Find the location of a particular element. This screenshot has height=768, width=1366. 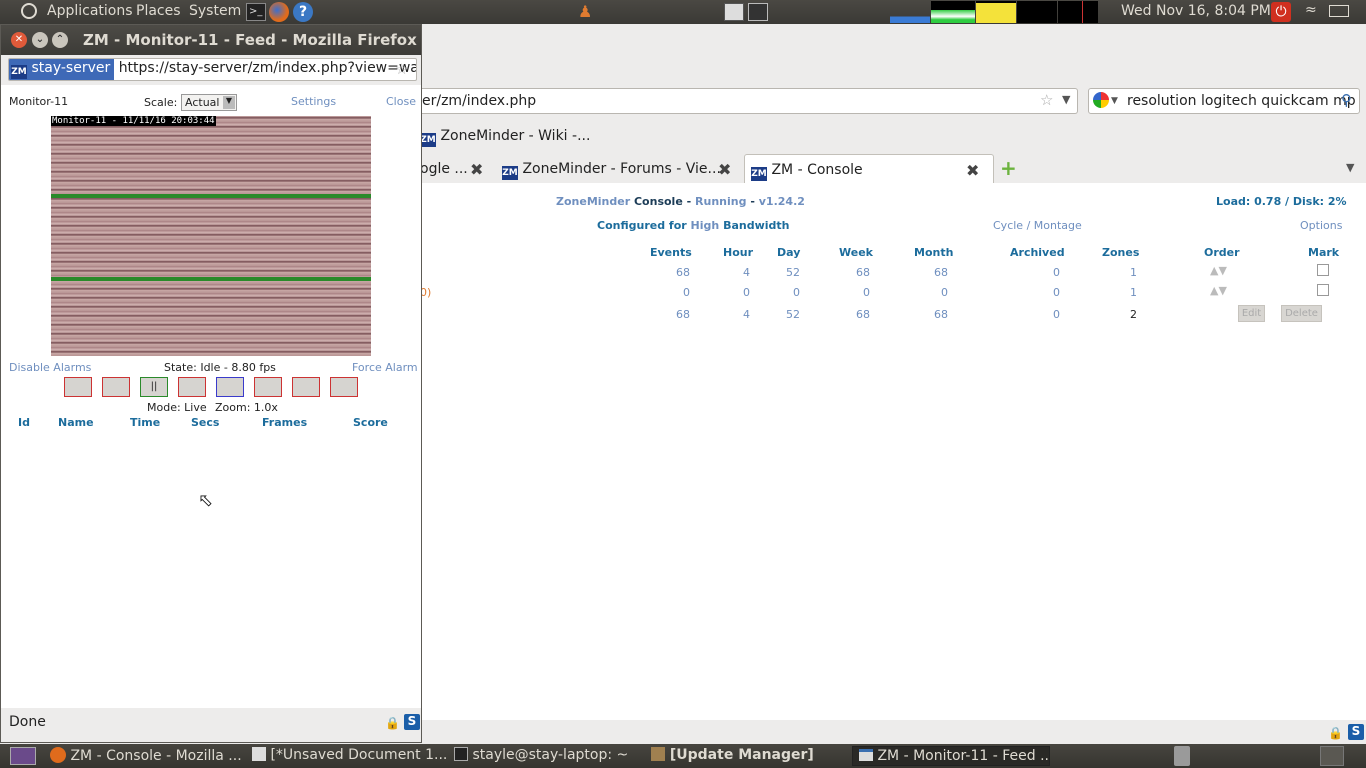

total-month: 68 is located at coordinates (928, 314).